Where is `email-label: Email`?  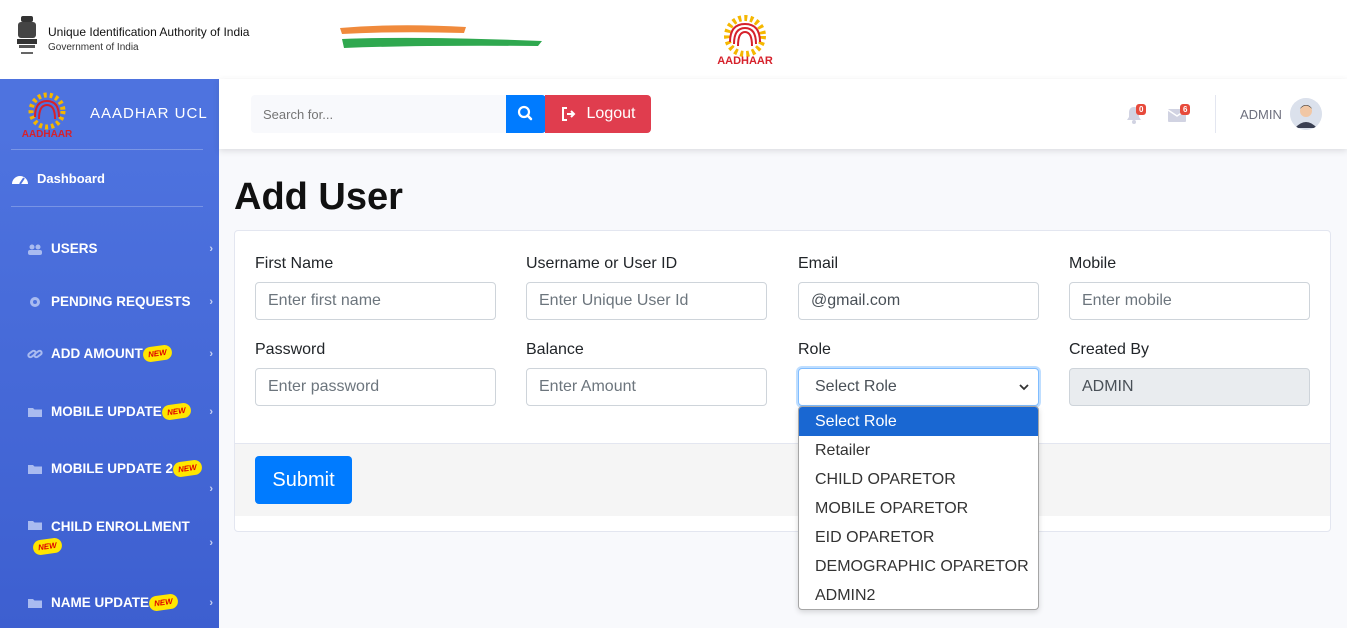
email-label: Email is located at coordinates (818, 263).